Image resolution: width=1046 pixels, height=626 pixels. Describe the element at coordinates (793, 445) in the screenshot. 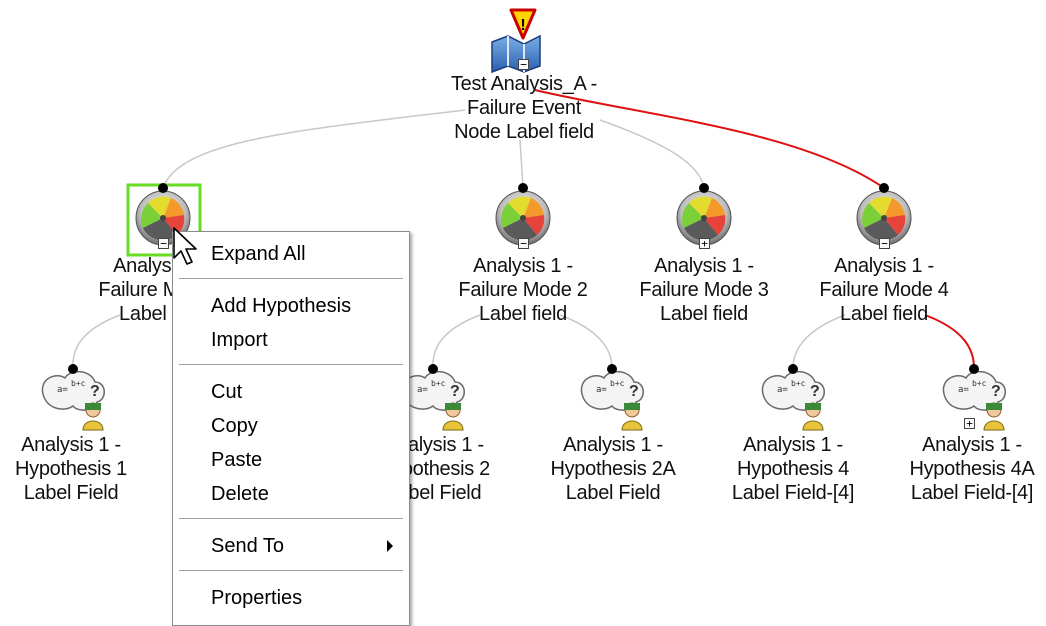

I see `h4-label-line-1: Analysis 1 -` at that location.